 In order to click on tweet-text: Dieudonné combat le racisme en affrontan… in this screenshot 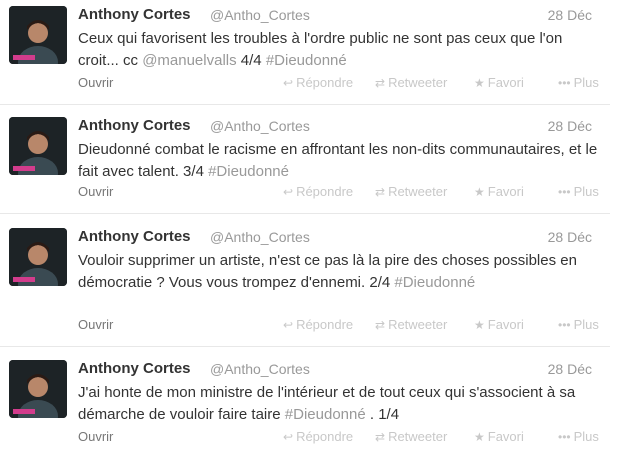, I will do `click(338, 160)`.